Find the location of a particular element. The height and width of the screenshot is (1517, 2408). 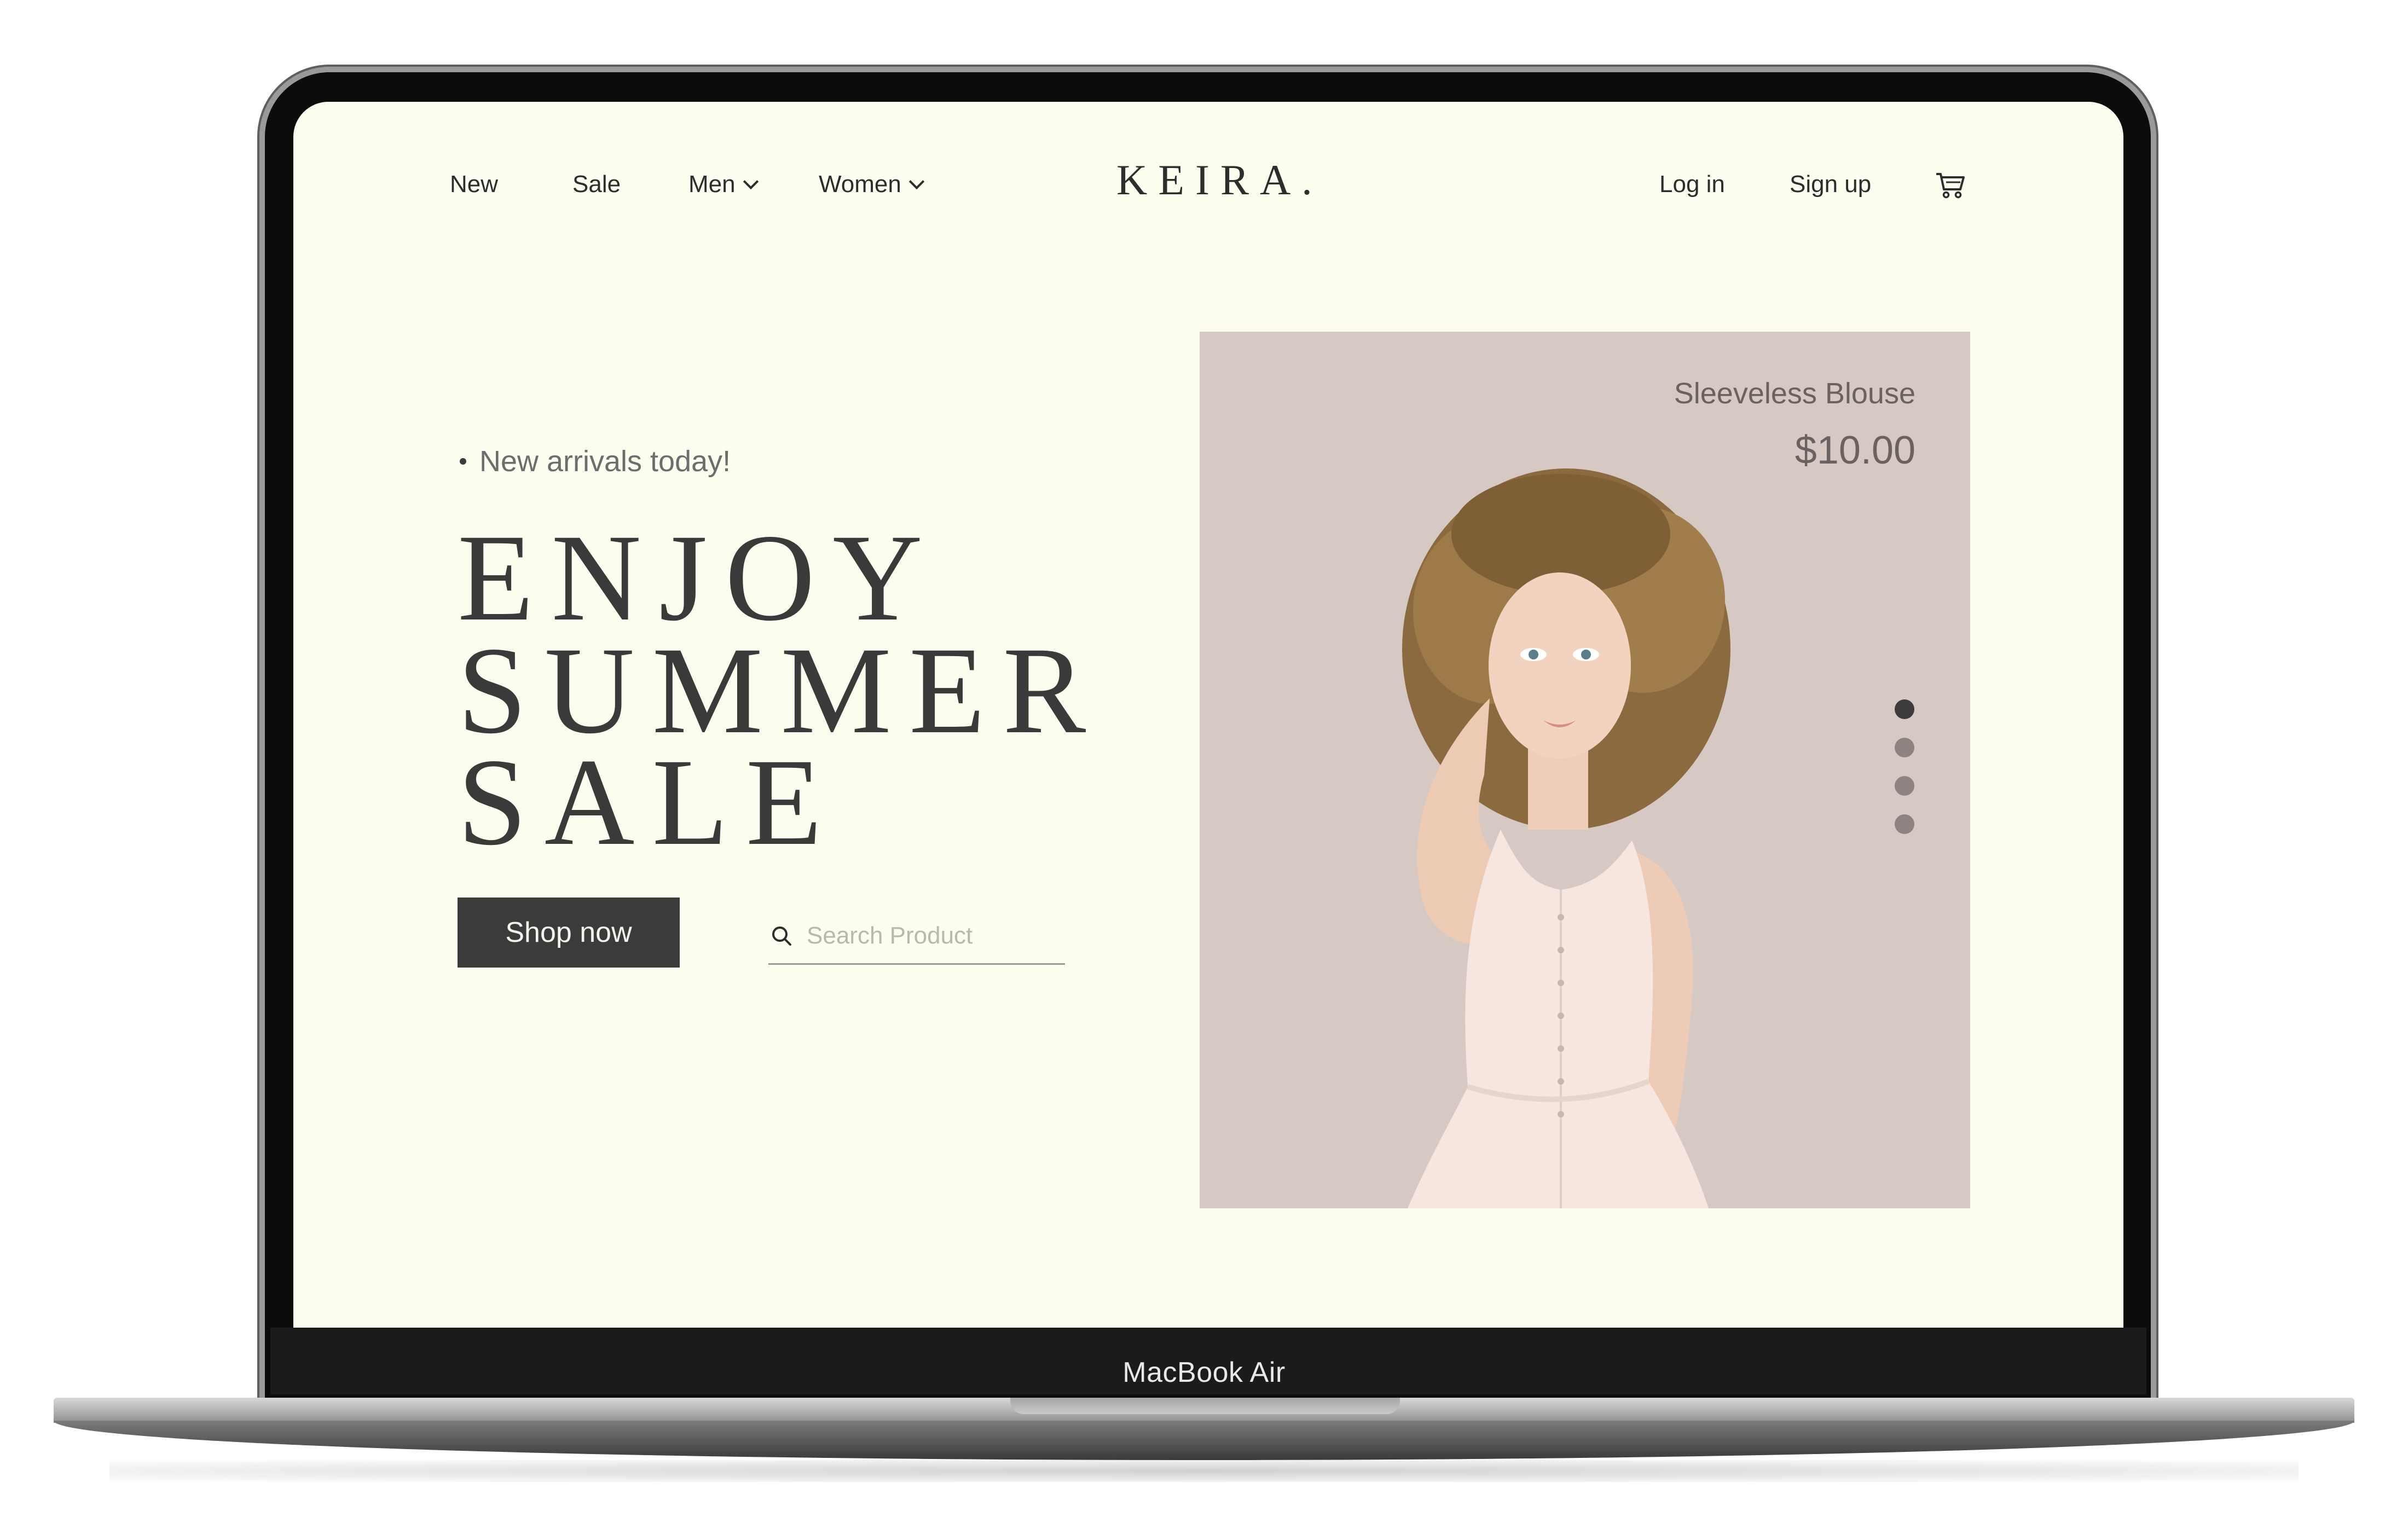

login-link: Log in is located at coordinates (1692, 184).